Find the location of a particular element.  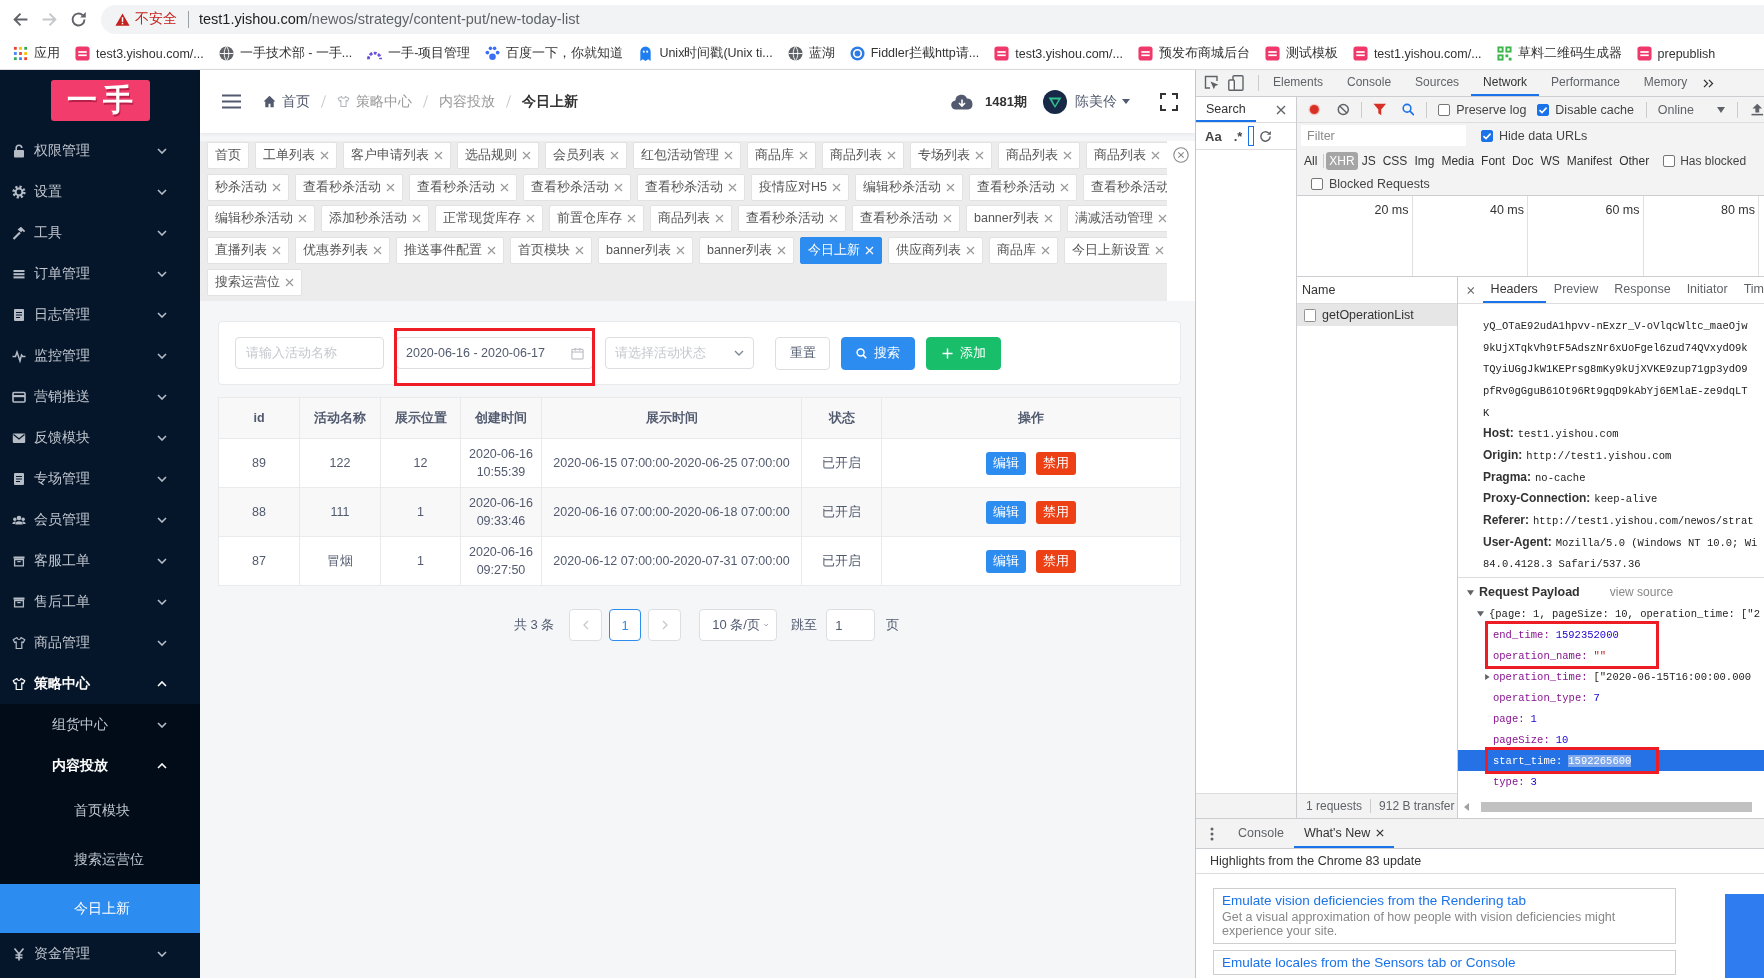

reload-icon is located at coordinates (78, 19).